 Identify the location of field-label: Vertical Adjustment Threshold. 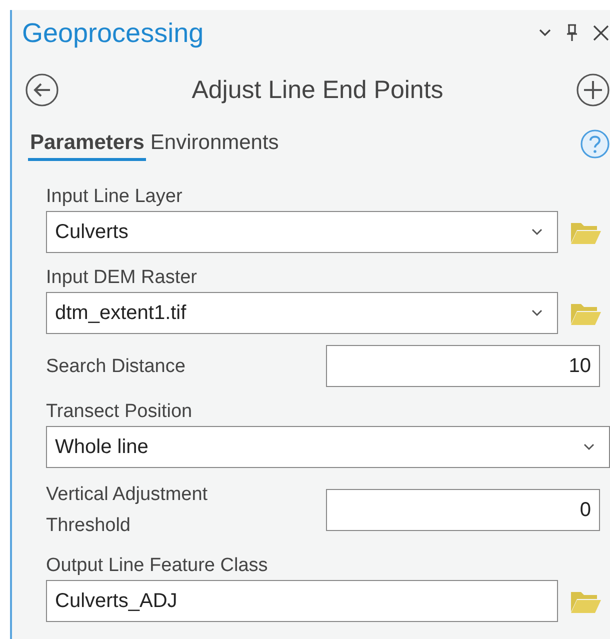
(127, 510).